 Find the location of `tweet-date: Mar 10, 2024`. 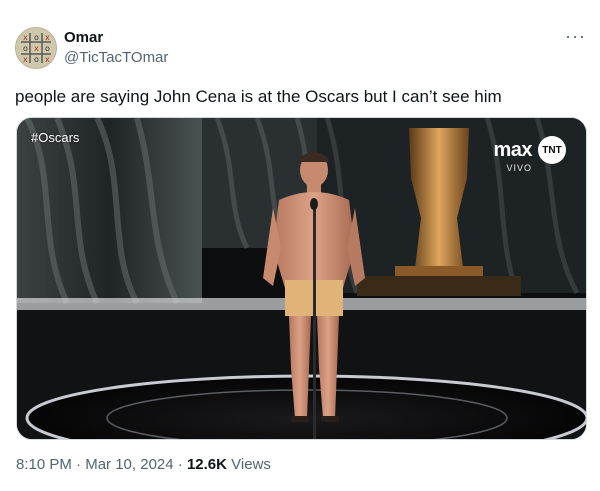

tweet-date: Mar 10, 2024 is located at coordinates (129, 464).